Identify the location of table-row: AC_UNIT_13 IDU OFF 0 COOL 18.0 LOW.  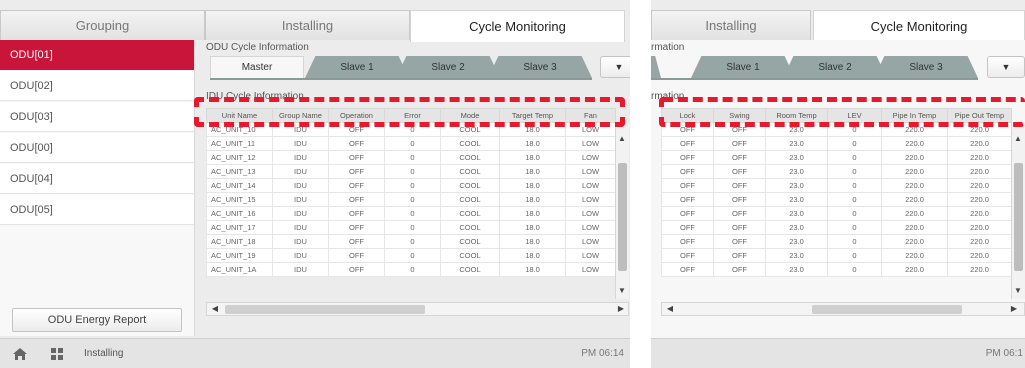
(411, 171).